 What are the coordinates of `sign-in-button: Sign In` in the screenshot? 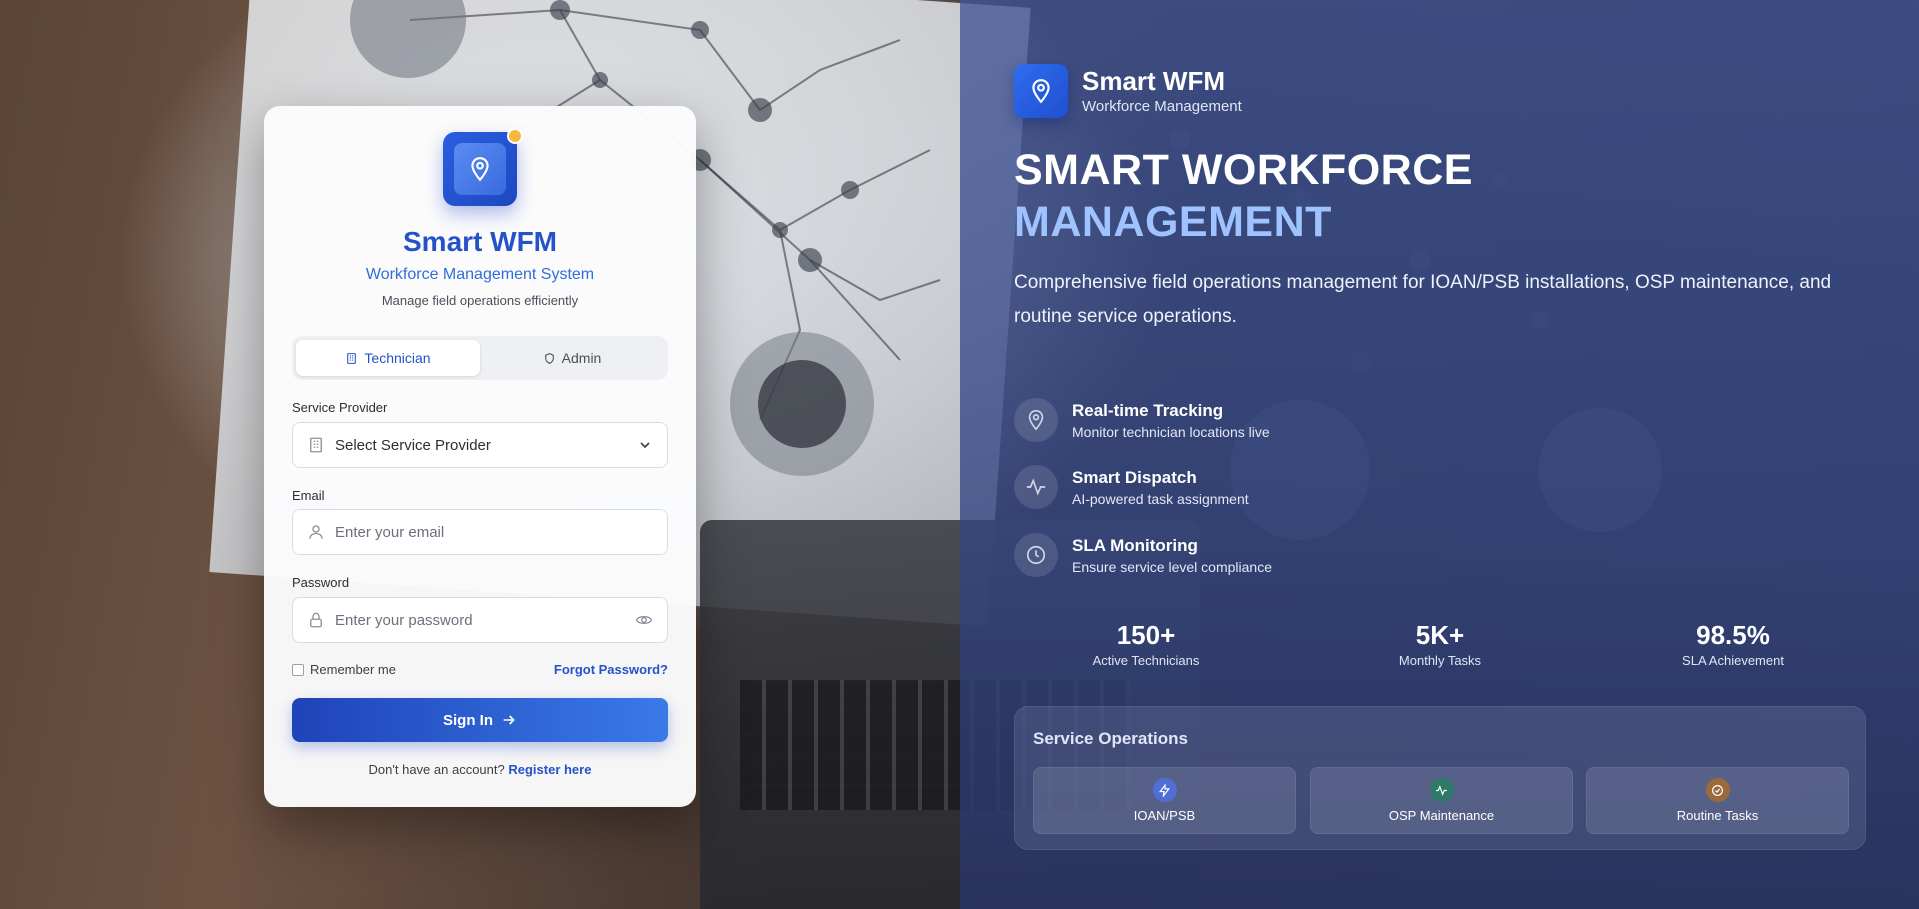 It's located at (480, 720).